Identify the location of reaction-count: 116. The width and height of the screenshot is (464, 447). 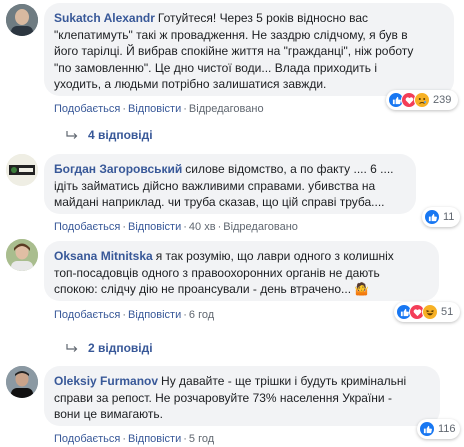
(447, 429).